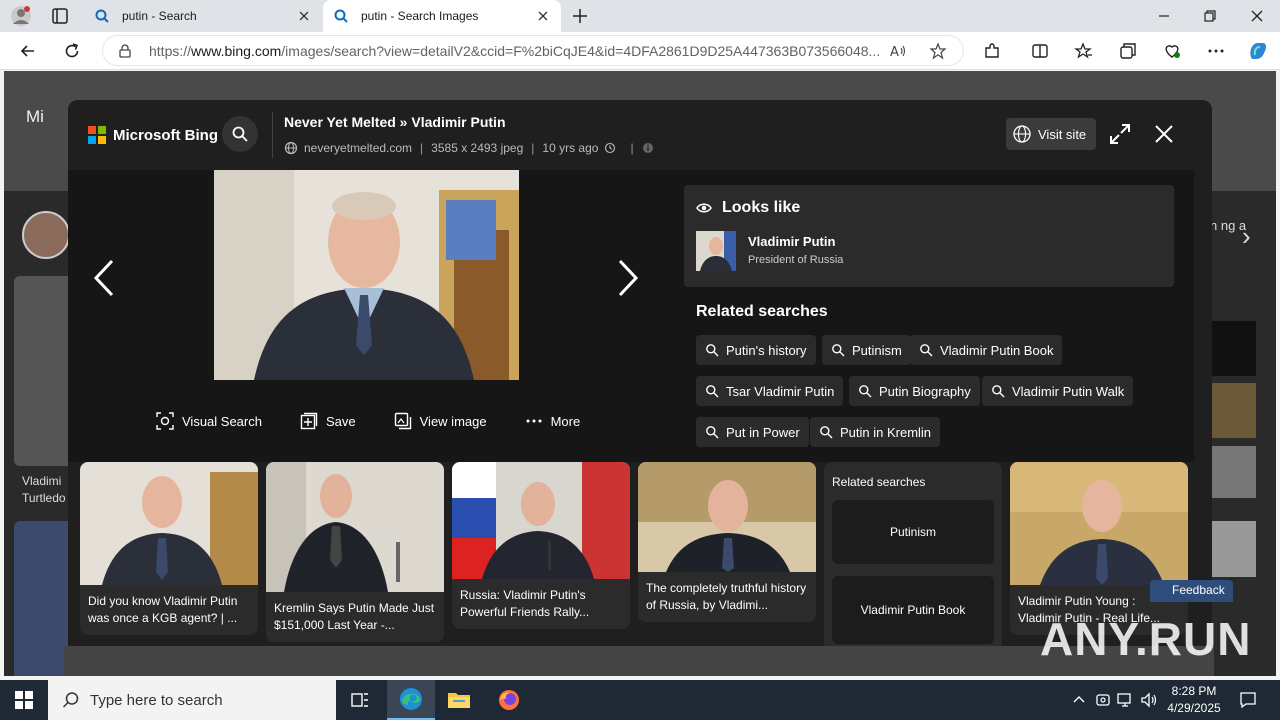 The width and height of the screenshot is (1280, 720). I want to click on system-clock: 8:28 PM 4/29/2025, so click(1194, 700).